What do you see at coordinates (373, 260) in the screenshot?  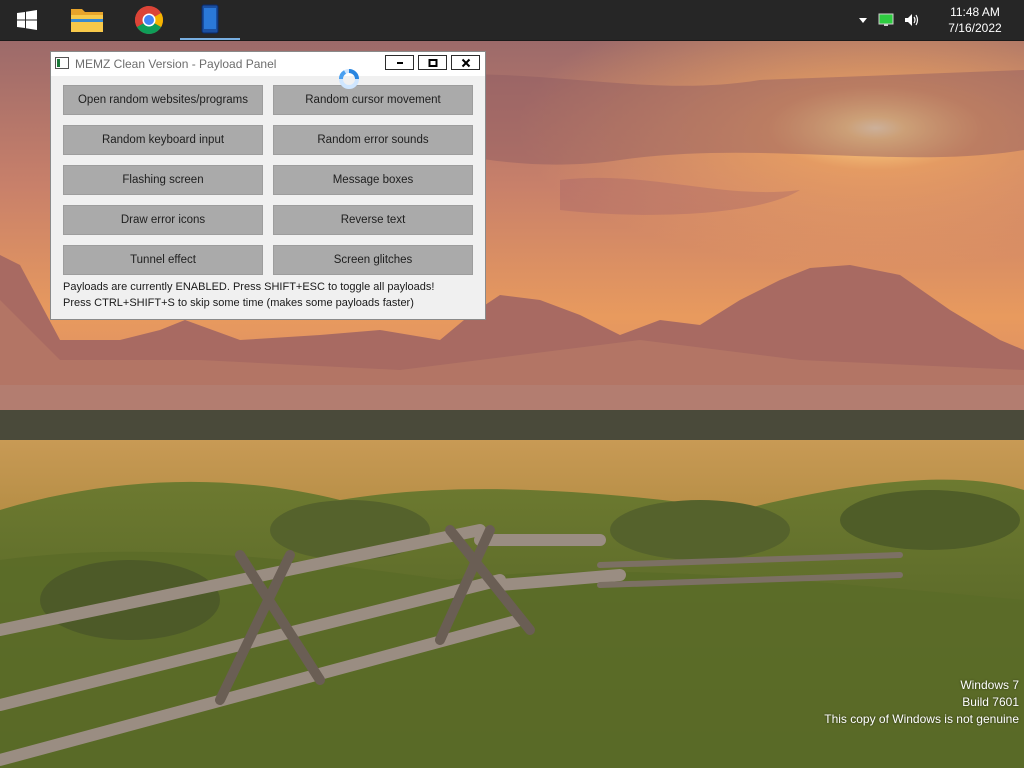 I see `screen-glitches-button: Screen glitches` at bounding box center [373, 260].